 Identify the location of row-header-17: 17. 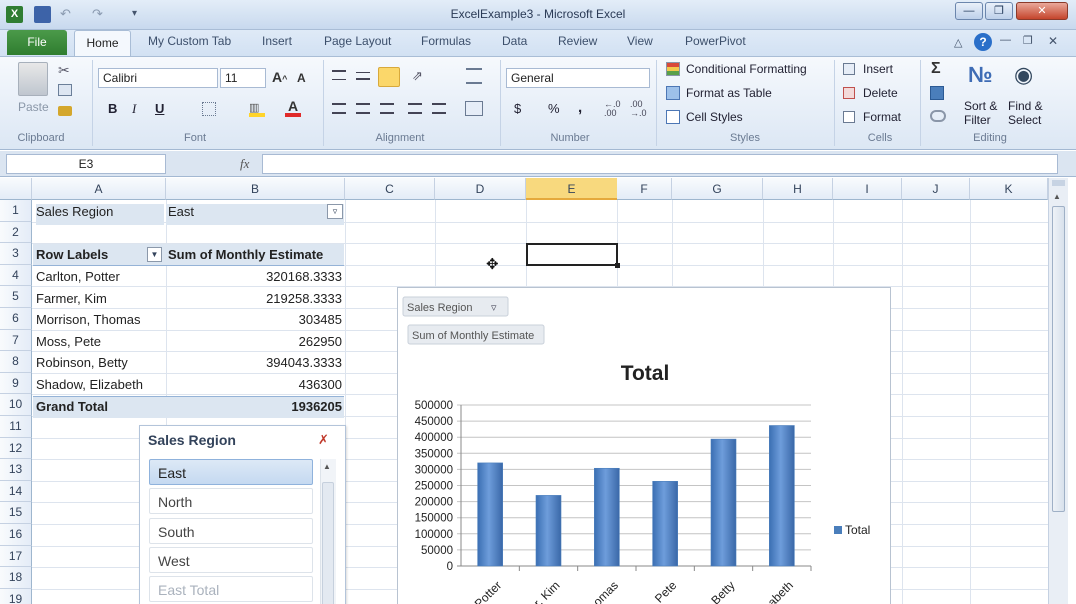
(16, 556).